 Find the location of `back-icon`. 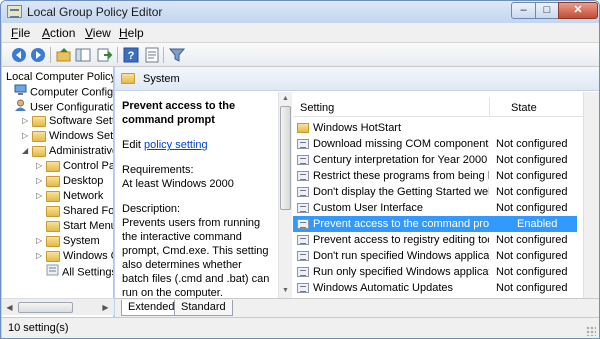

back-icon is located at coordinates (19, 55).